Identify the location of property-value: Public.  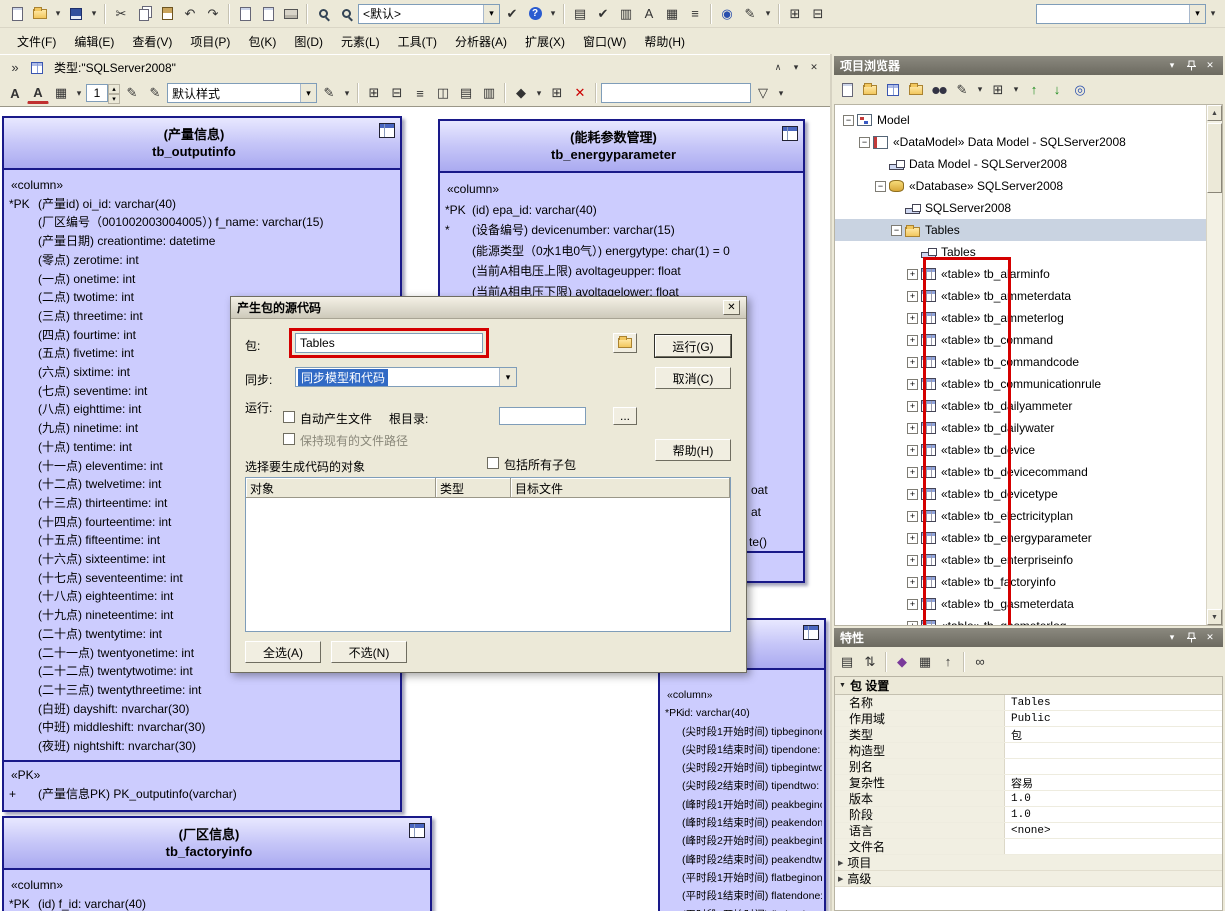
(1113, 718).